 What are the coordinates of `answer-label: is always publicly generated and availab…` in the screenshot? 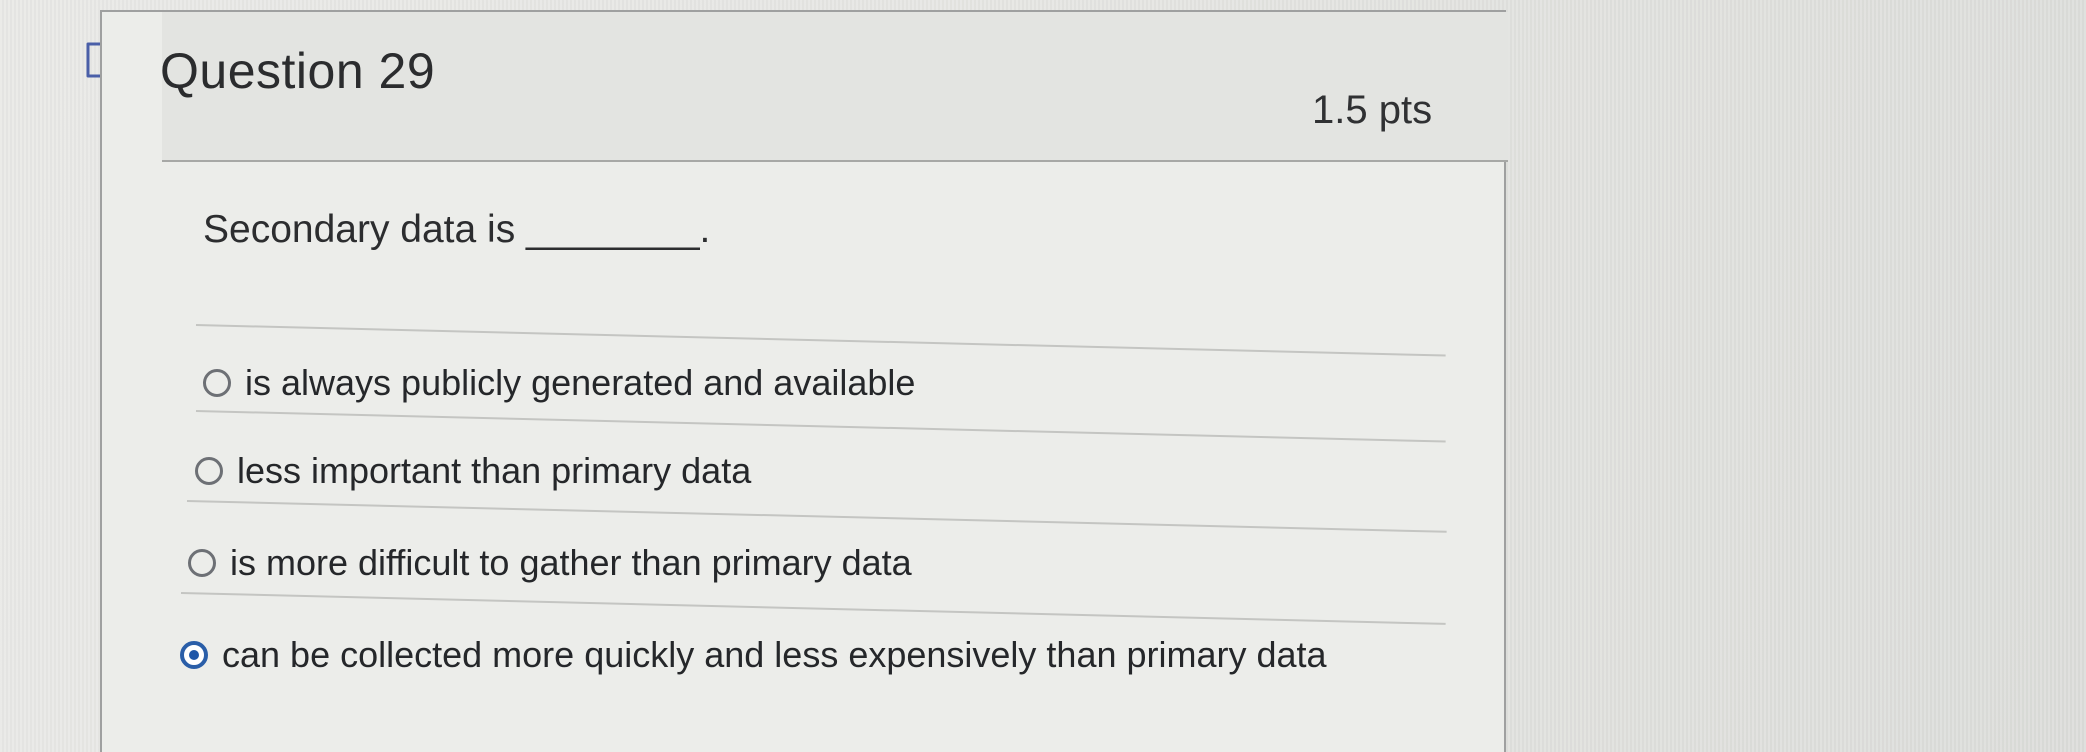 It's located at (580, 382).